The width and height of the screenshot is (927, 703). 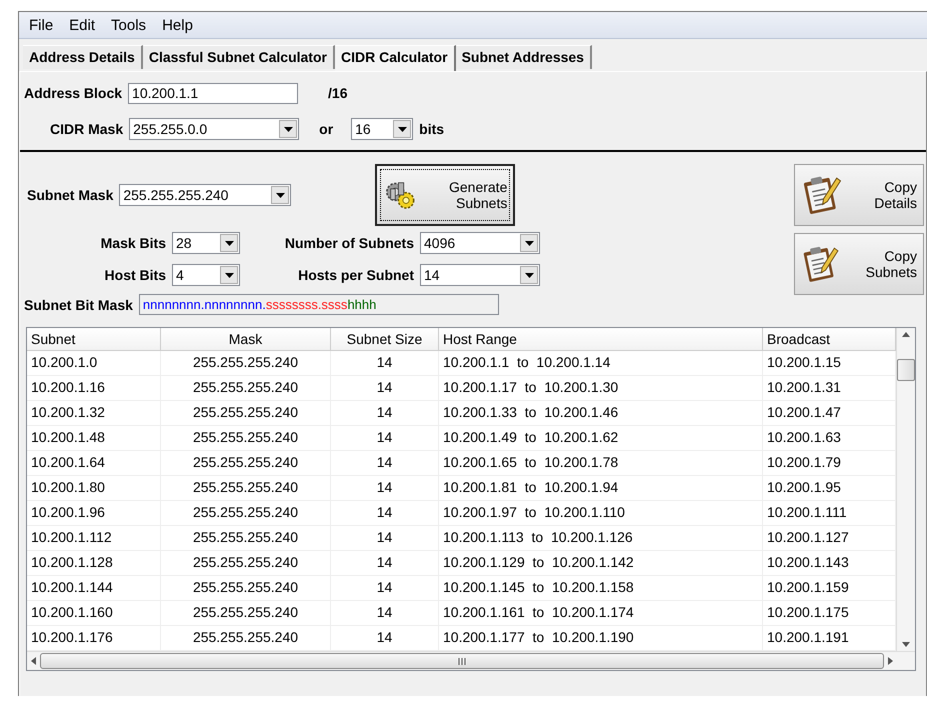 What do you see at coordinates (601, 438) in the screenshot?
I see `table-cell: 10.200.1.49 to 10.200.1.62` at bounding box center [601, 438].